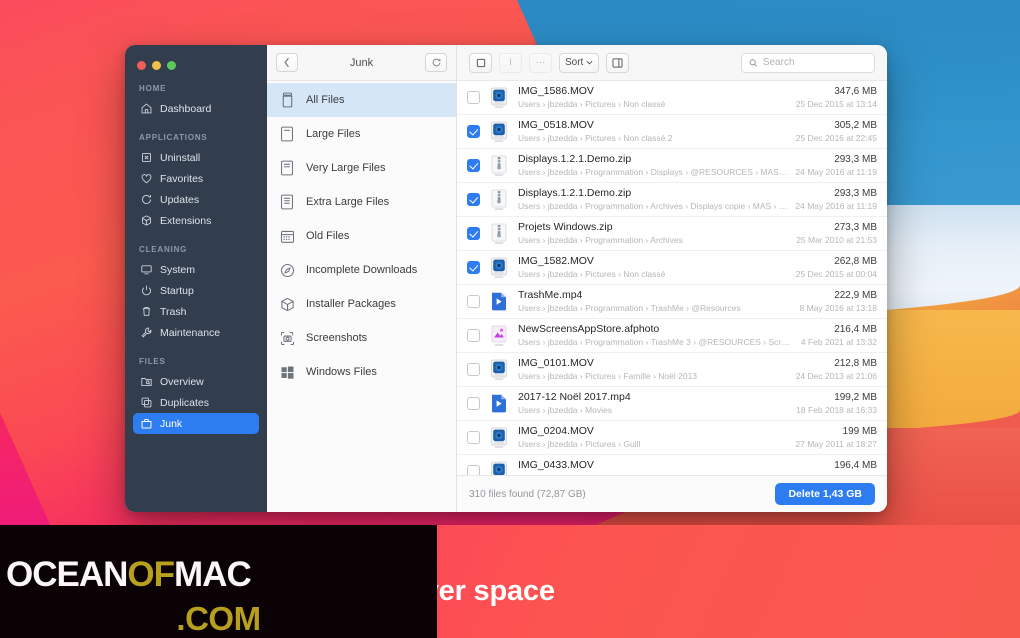 The height and width of the screenshot is (638, 1020). I want to click on copy-icon, so click(146, 402).